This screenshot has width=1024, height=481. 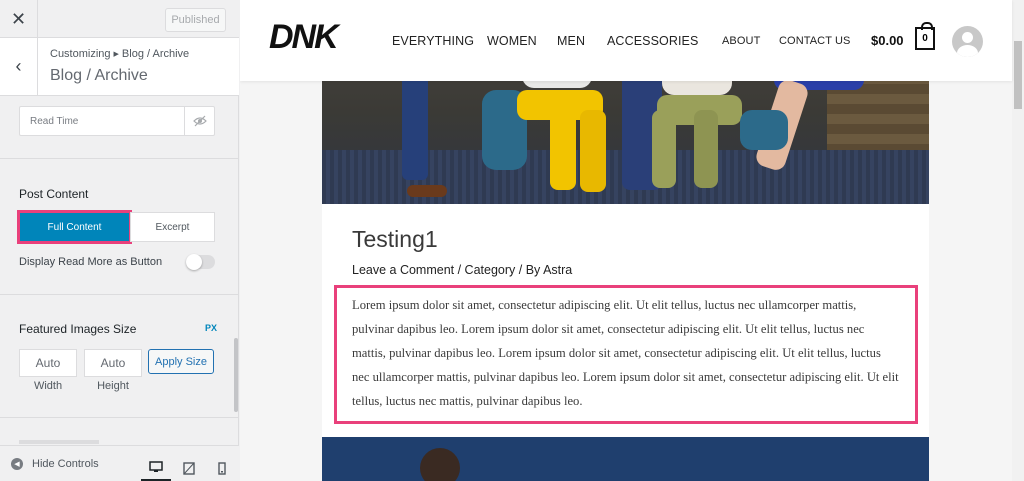 I want to click on section-title: Blog / Archive, so click(x=99, y=75).